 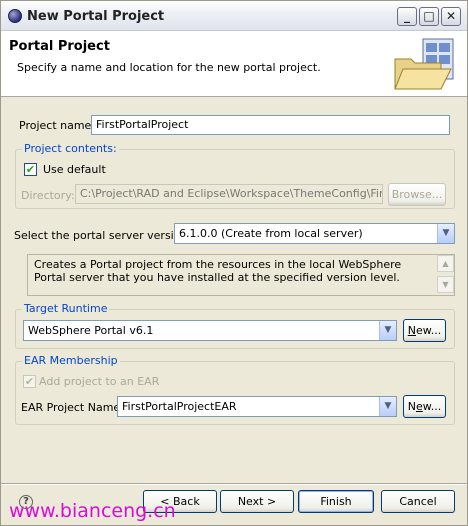 What do you see at coordinates (234, 16) in the screenshot?
I see `title-bar: New Portal Project _ □ ✕` at bounding box center [234, 16].